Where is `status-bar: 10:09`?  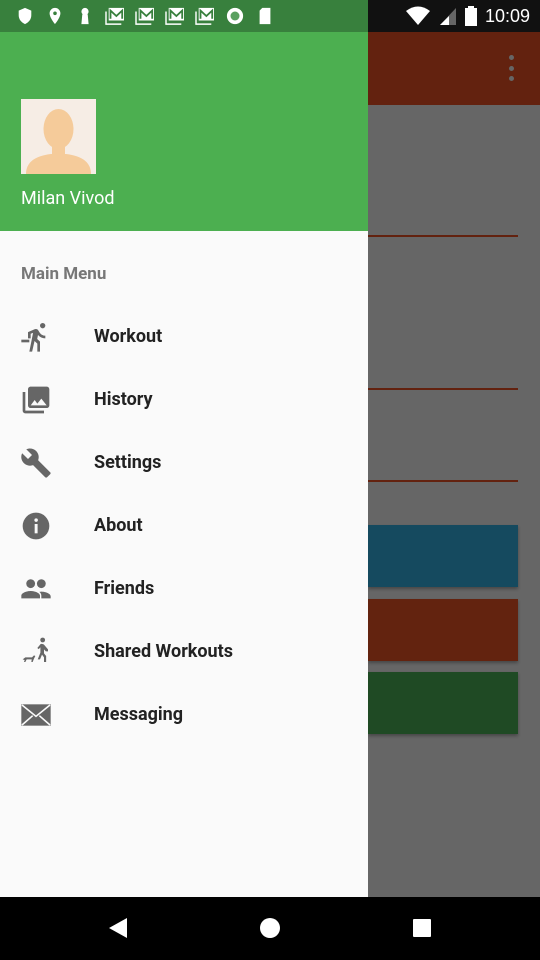
status-bar: 10:09 is located at coordinates (270, 16).